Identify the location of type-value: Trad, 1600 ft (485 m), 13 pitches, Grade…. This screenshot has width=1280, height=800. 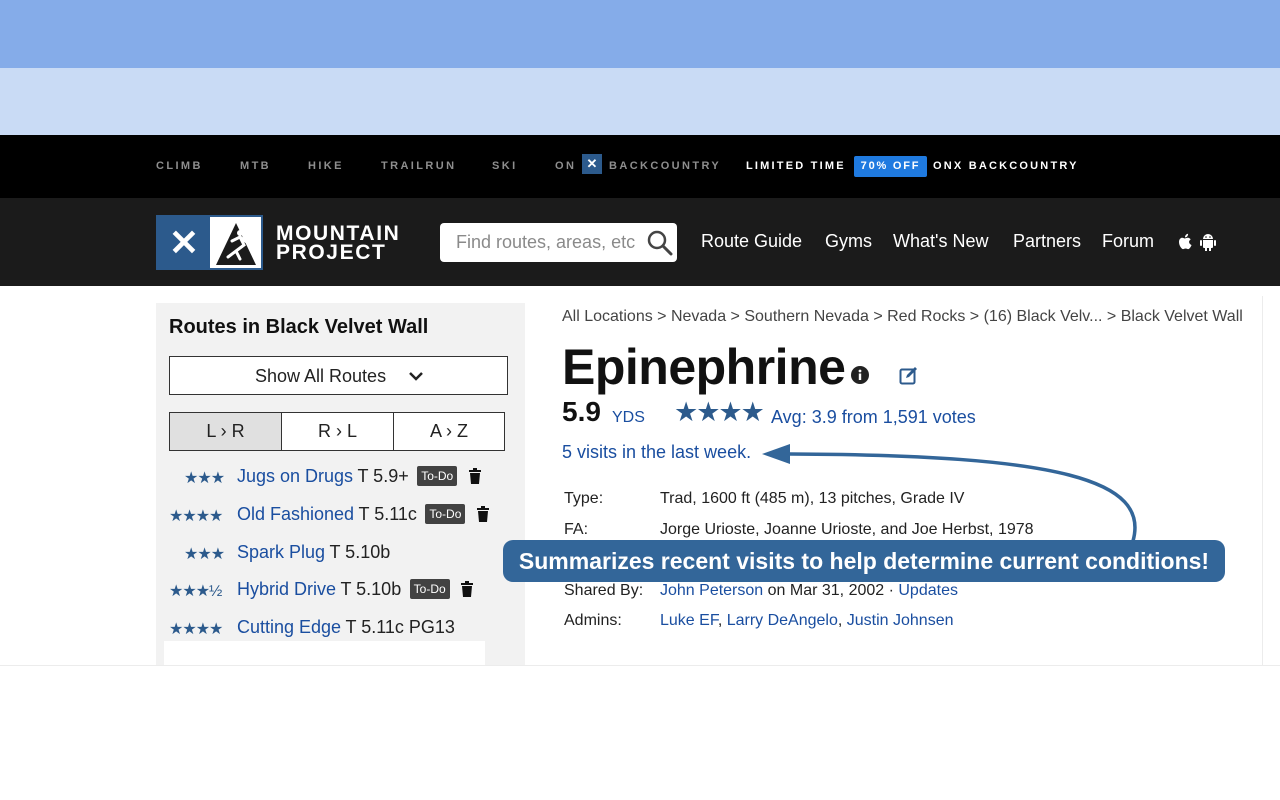
(812, 498).